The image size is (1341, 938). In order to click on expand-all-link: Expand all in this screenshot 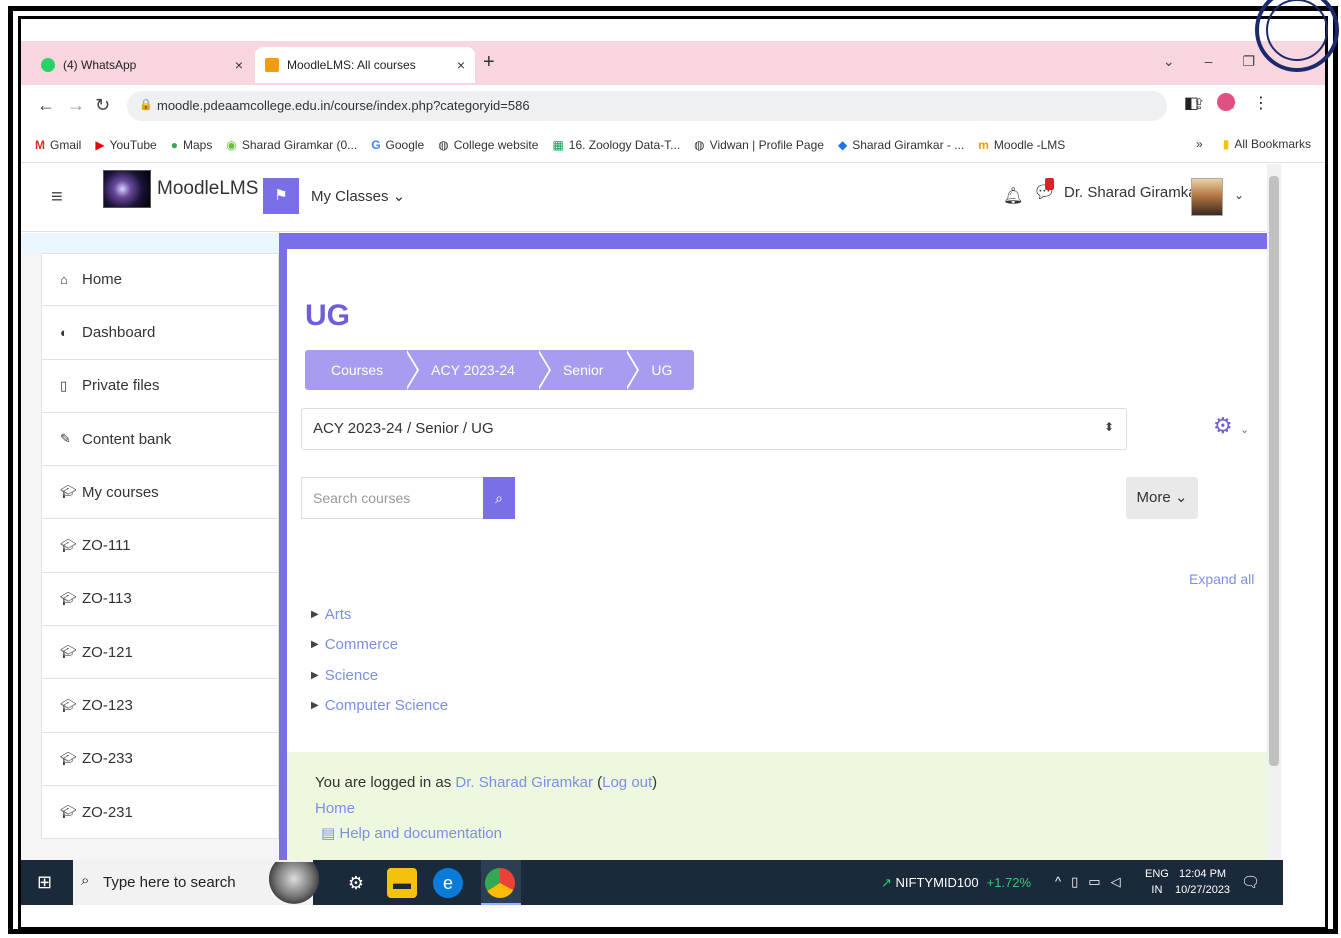, I will do `click(1221, 579)`.